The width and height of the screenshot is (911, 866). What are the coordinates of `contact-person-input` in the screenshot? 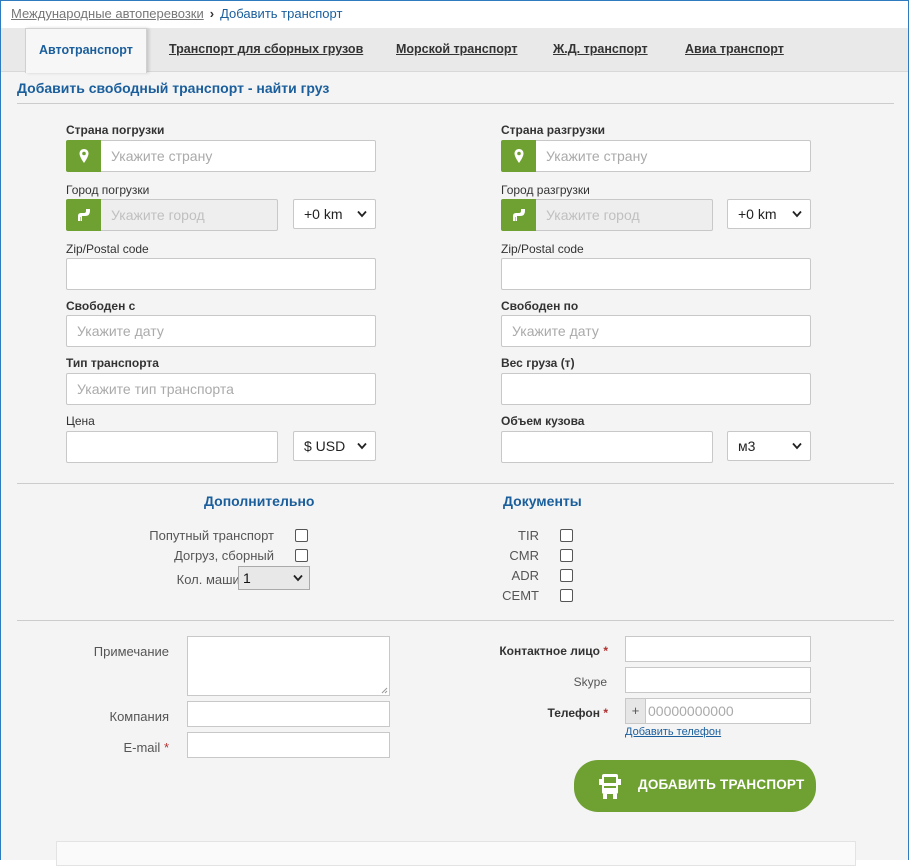 It's located at (718, 649).